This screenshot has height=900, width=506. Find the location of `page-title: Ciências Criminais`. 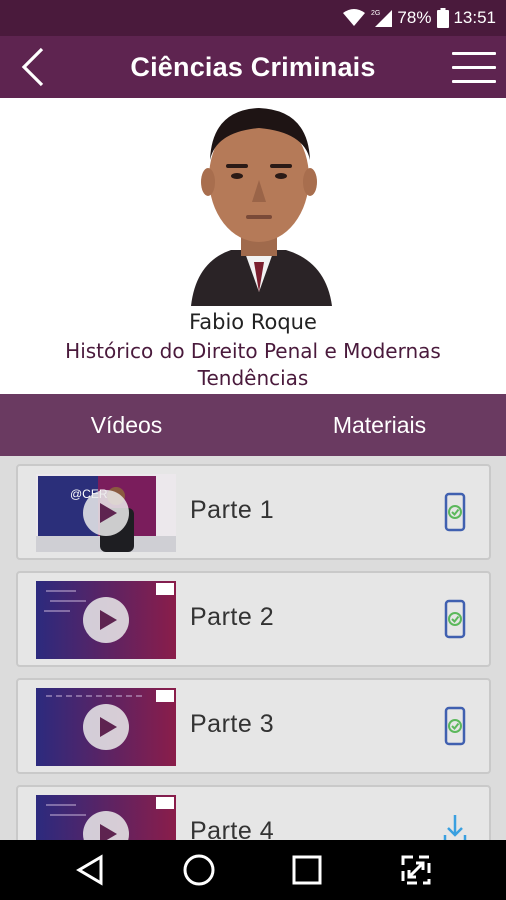

page-title: Ciências Criminais is located at coordinates (253, 66).